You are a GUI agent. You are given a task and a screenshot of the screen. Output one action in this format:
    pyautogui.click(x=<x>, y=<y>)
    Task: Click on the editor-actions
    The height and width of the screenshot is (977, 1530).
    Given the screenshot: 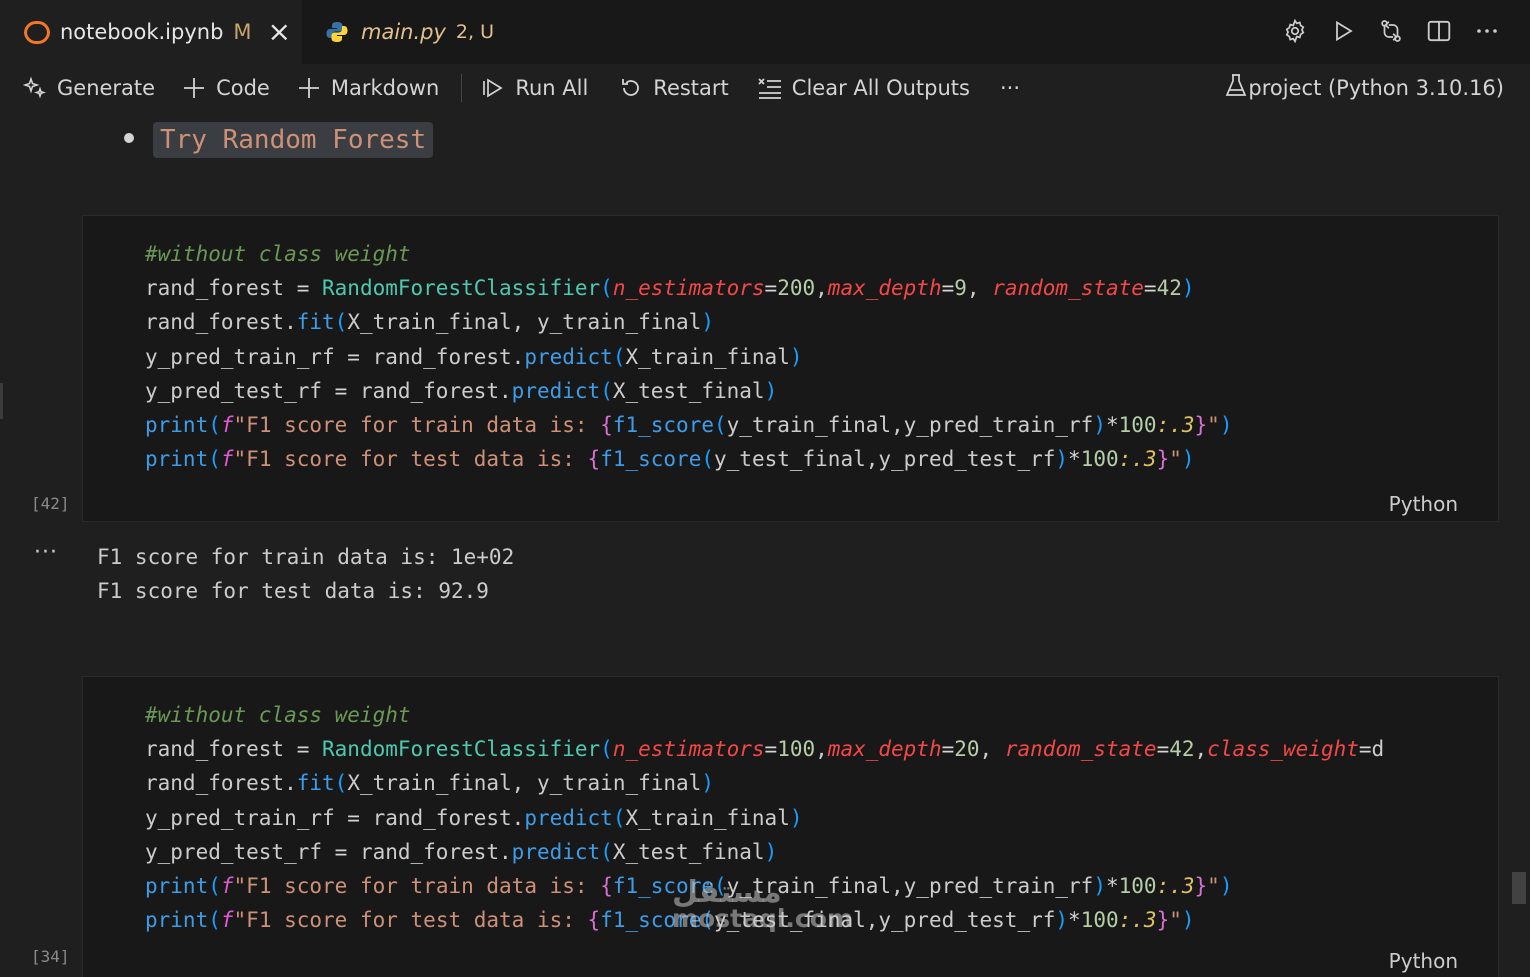 What is the action you would take?
    pyautogui.click(x=1391, y=31)
    